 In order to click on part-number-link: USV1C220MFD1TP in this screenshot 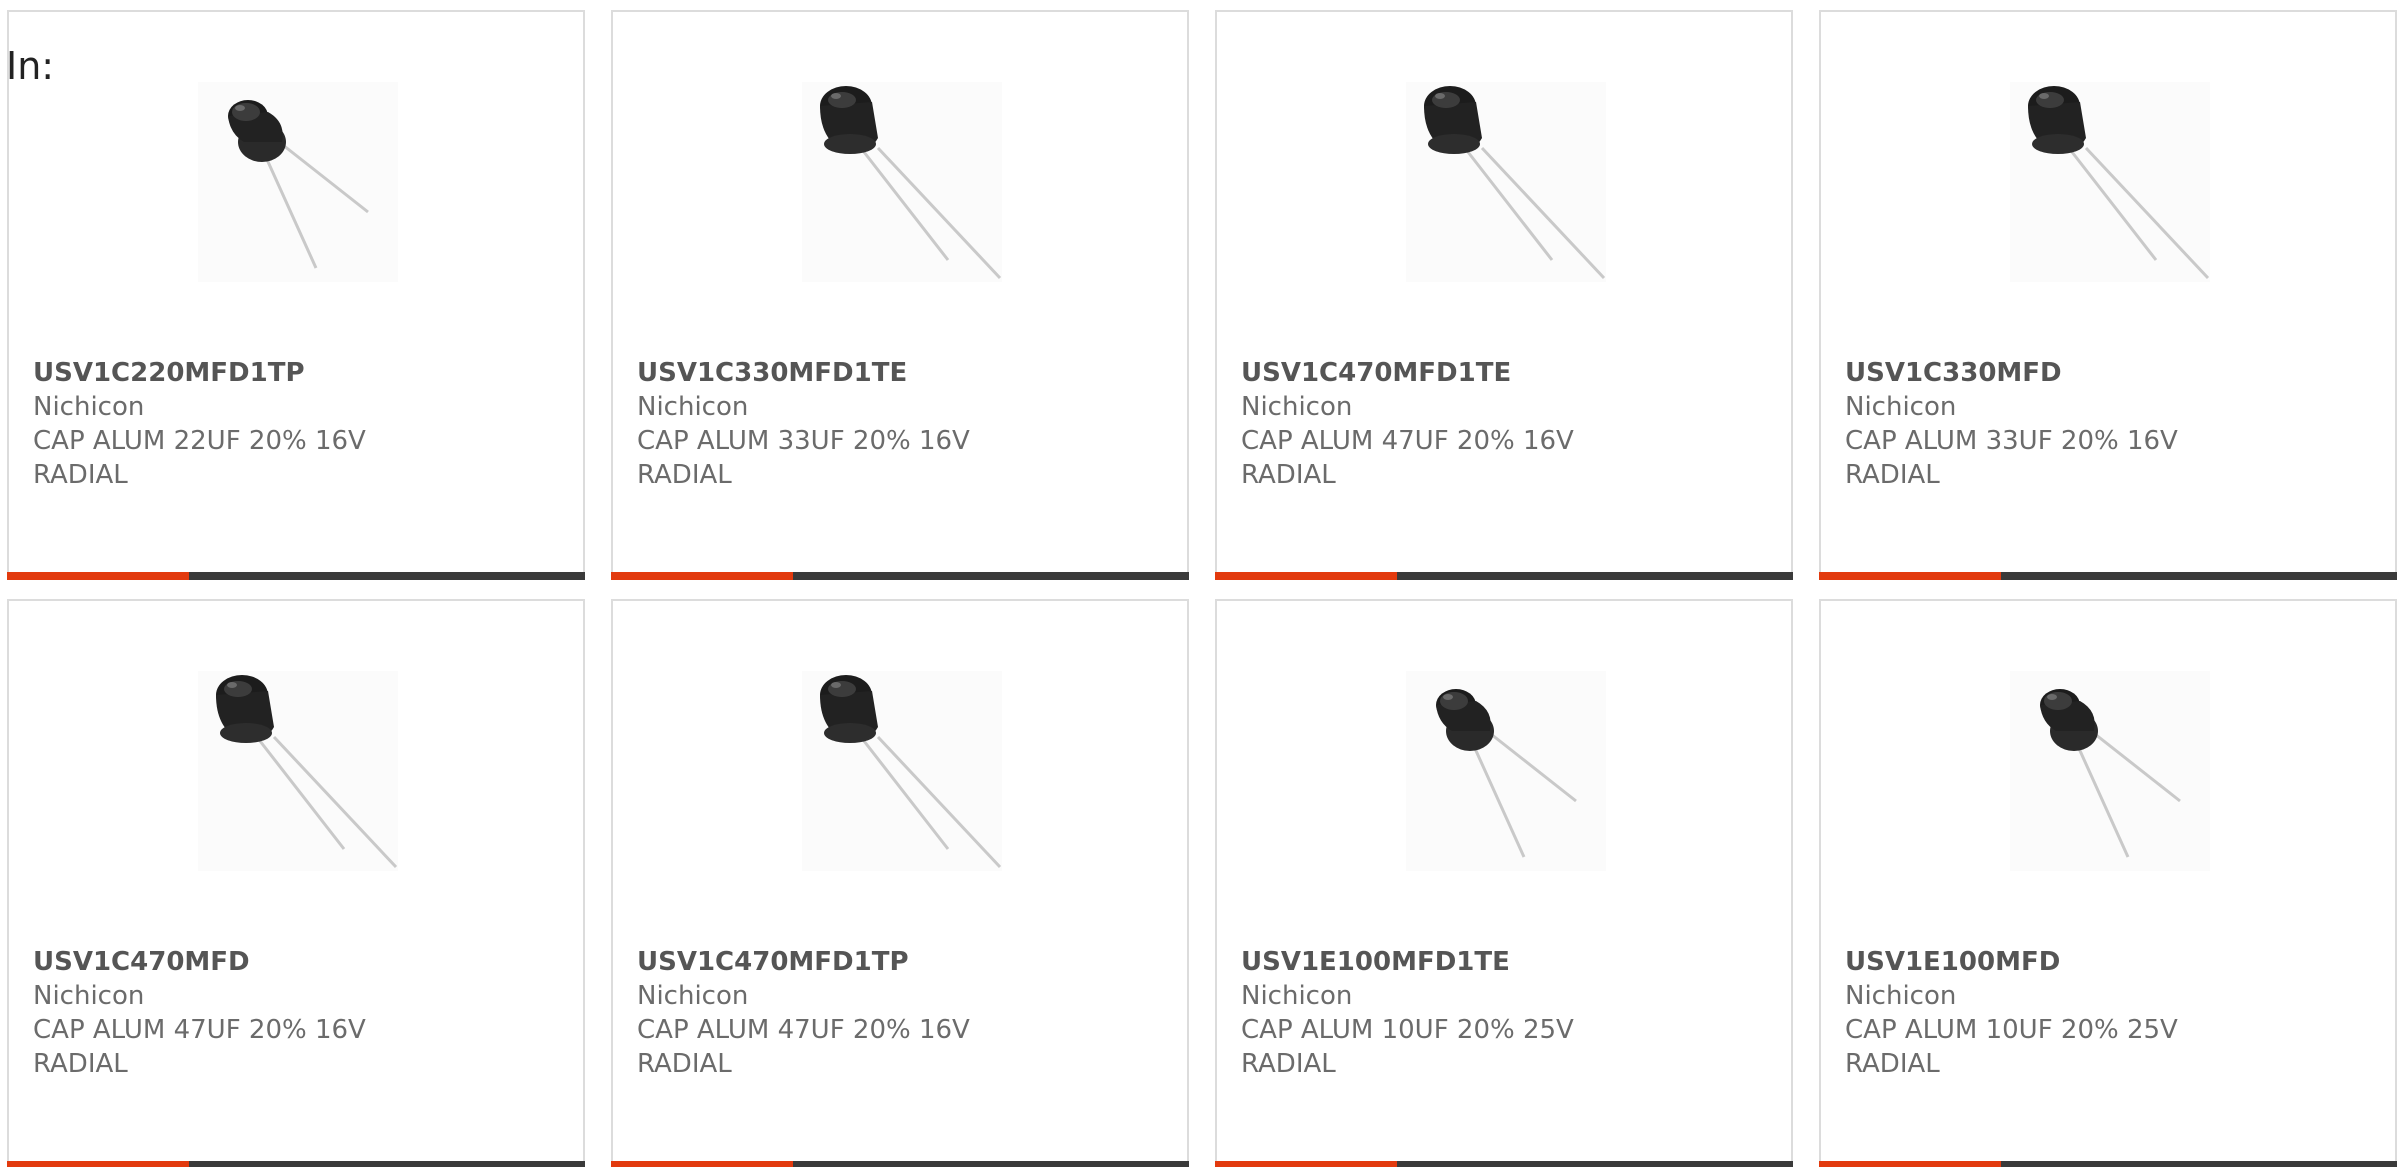, I will do `click(300, 373)`.